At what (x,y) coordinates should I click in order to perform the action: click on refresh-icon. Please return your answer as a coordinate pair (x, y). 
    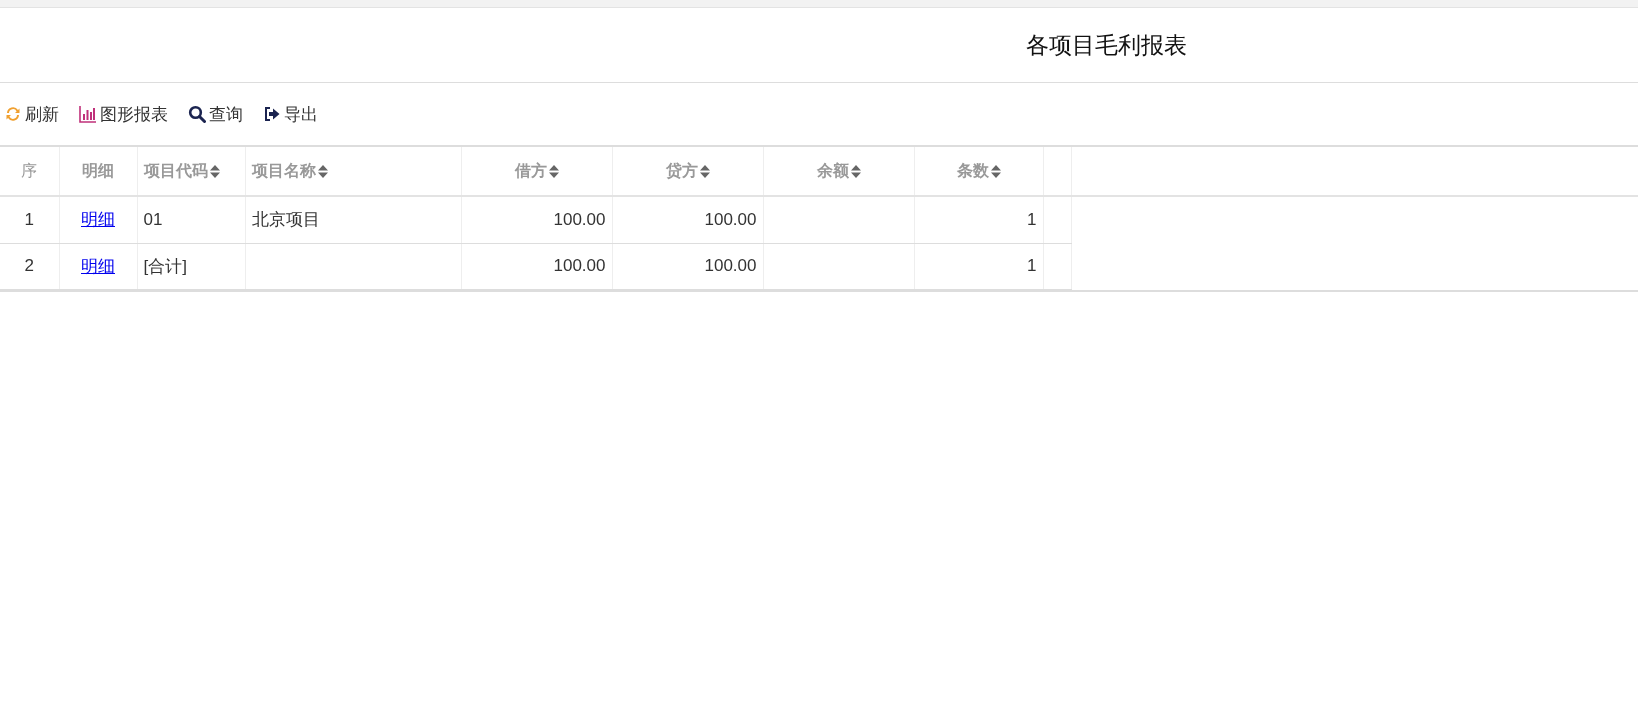
    Looking at the image, I should click on (13, 114).